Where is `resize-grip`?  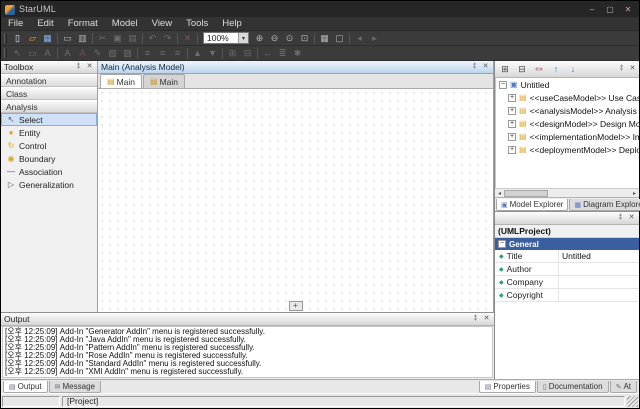 resize-grip is located at coordinates (632, 401).